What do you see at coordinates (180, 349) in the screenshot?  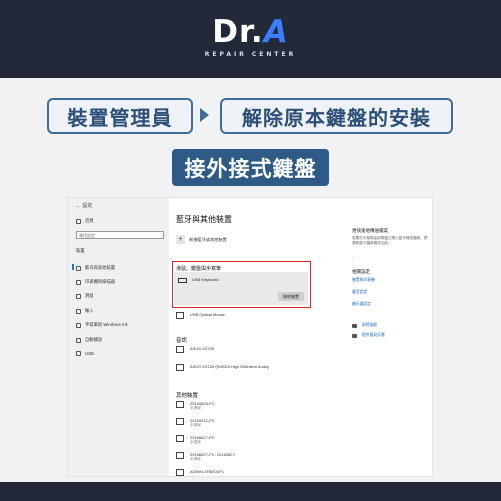 I see `monitor-icon` at bounding box center [180, 349].